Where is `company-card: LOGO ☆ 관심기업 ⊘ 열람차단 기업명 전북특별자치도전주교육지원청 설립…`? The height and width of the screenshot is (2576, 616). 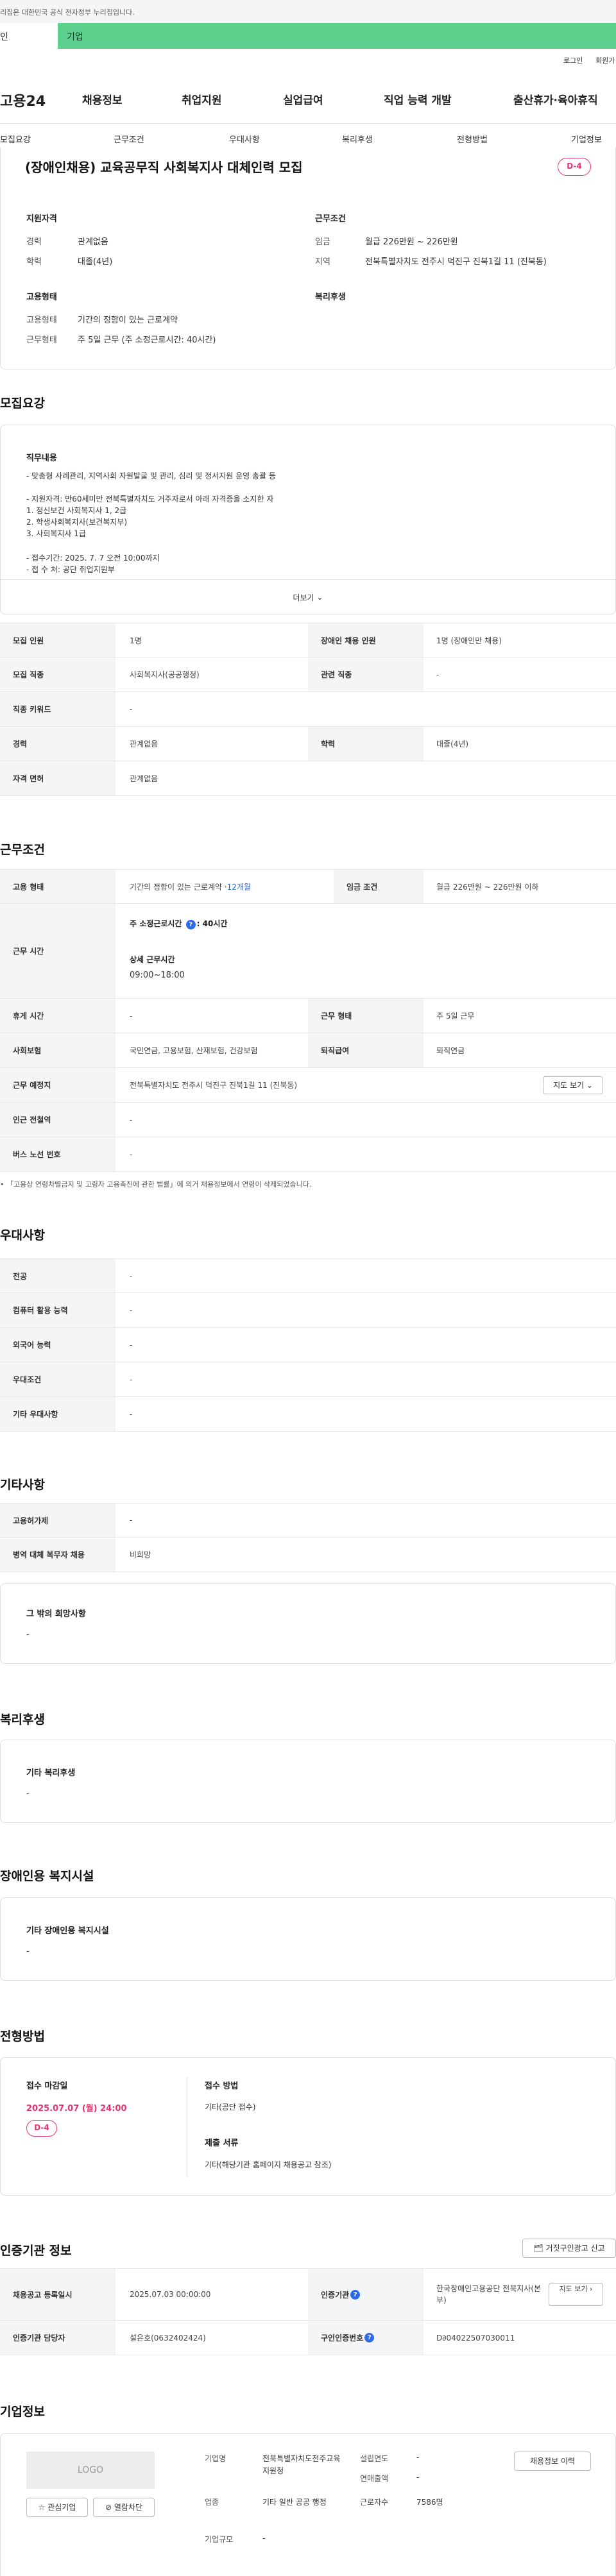 company-card: LOGO ☆ 관심기업 ⊘ 열람차단 기업명 전북특별자치도전주교육지원청 설립… is located at coordinates (308, 2504).